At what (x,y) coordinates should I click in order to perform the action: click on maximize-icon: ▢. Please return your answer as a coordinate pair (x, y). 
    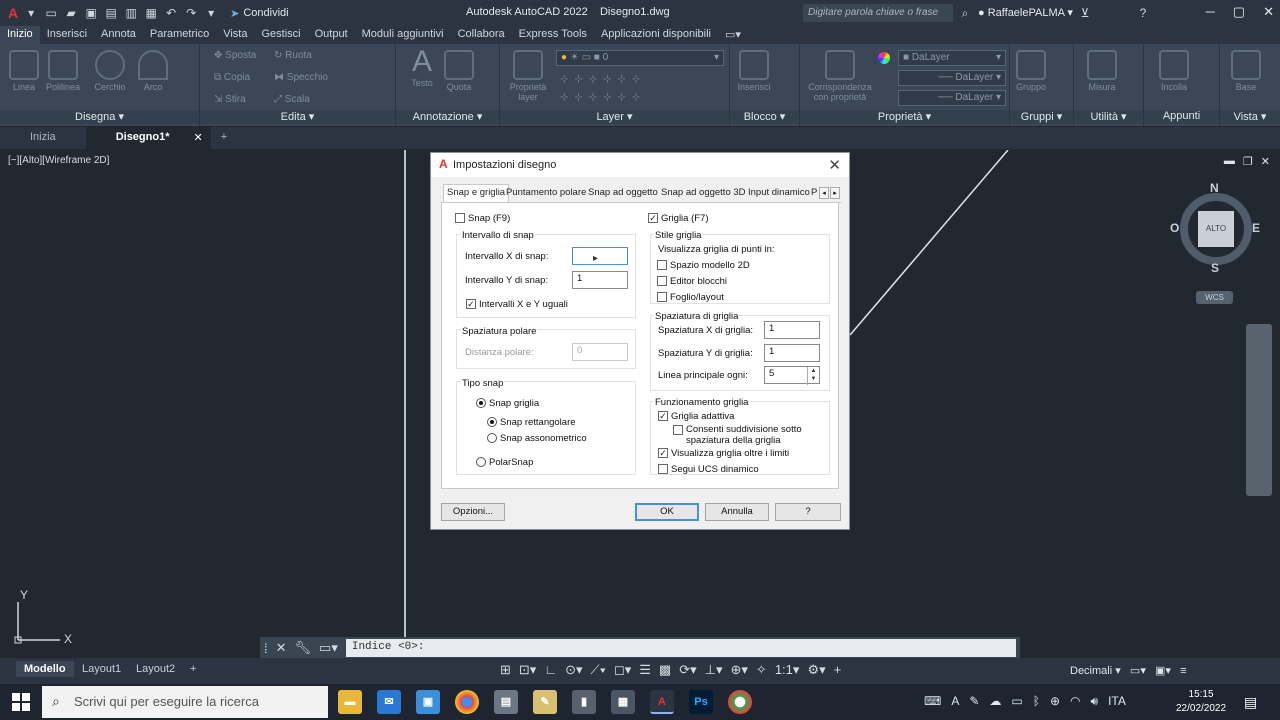
    Looking at the image, I should click on (1239, 12).